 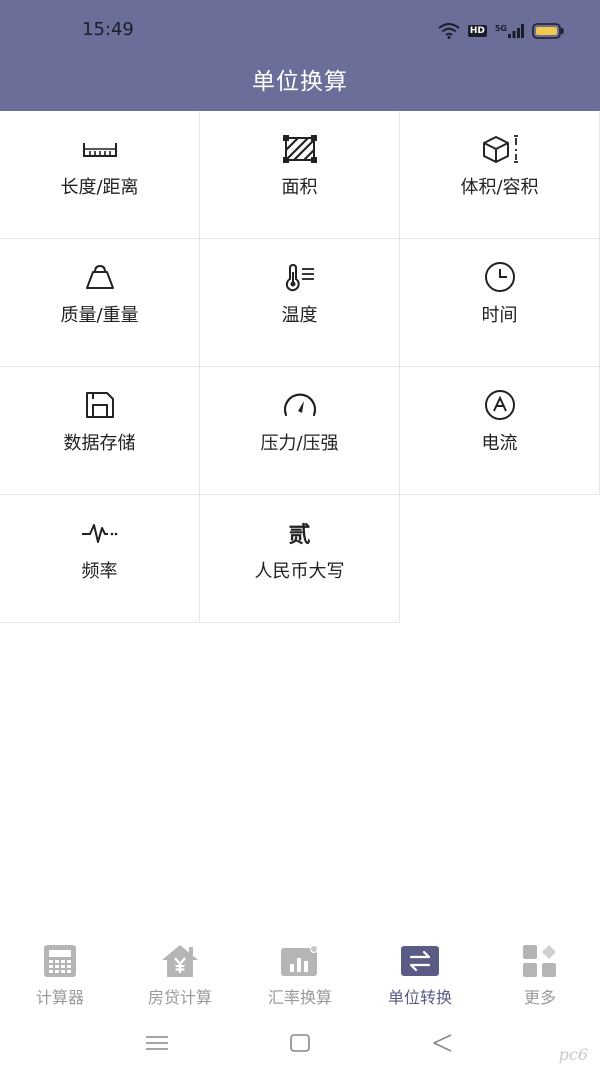 I want to click on status-time: 15:49, so click(x=108, y=29).